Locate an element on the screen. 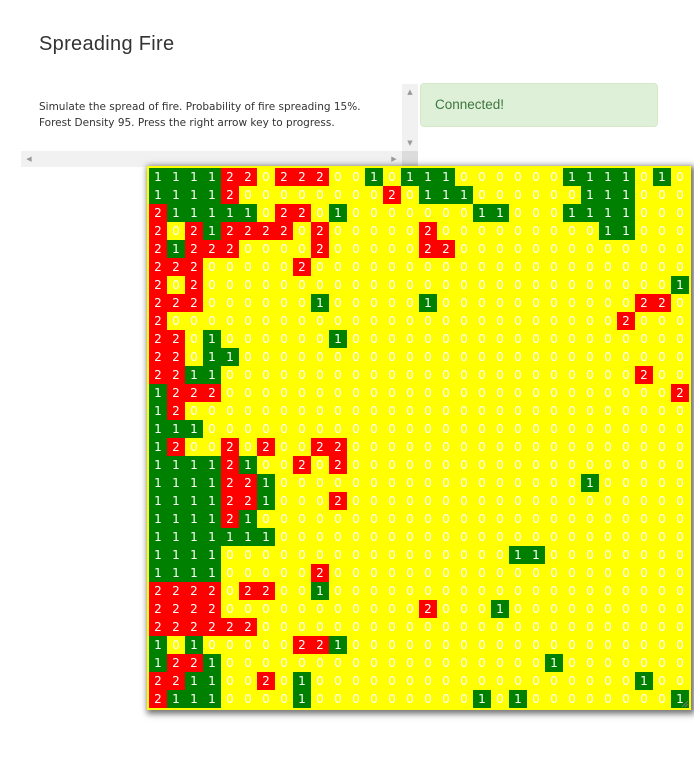 This screenshot has height=779, width=694. scroll-right-icon: ▶ is located at coordinates (394, 159).